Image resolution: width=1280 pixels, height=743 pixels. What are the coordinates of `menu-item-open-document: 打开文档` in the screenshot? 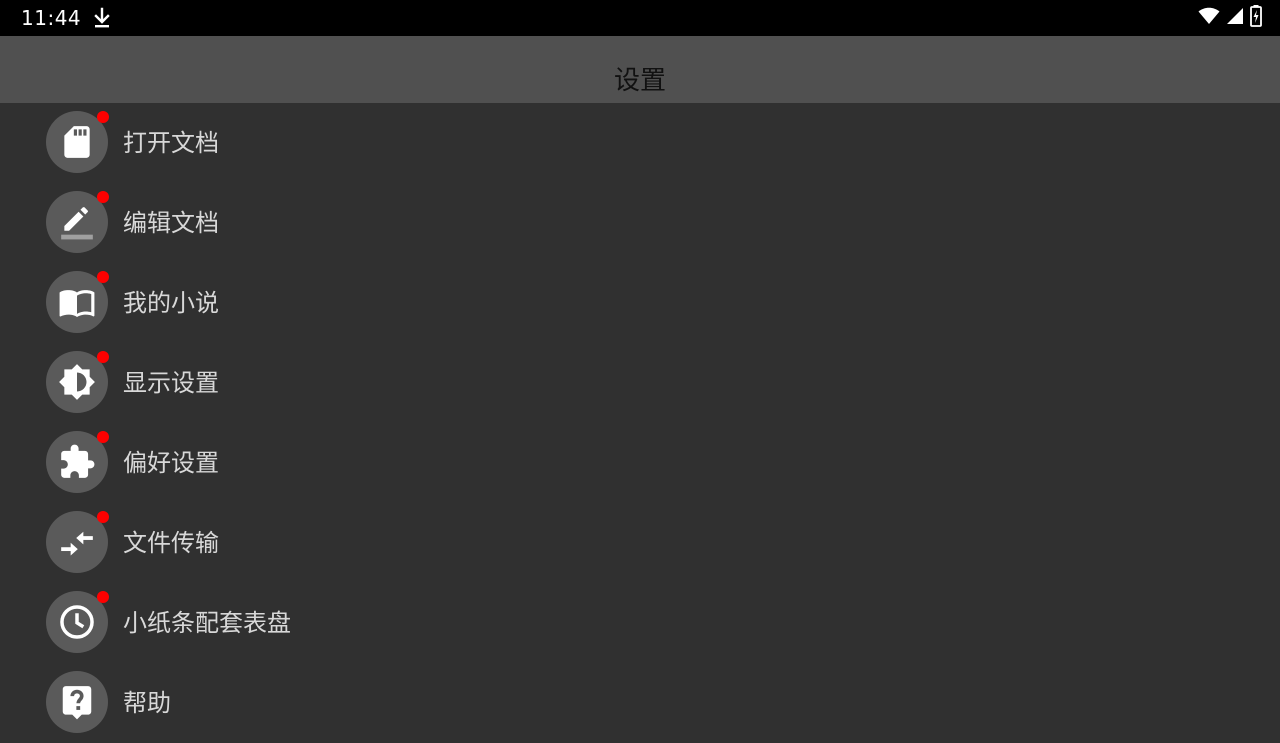 It's located at (640, 143).